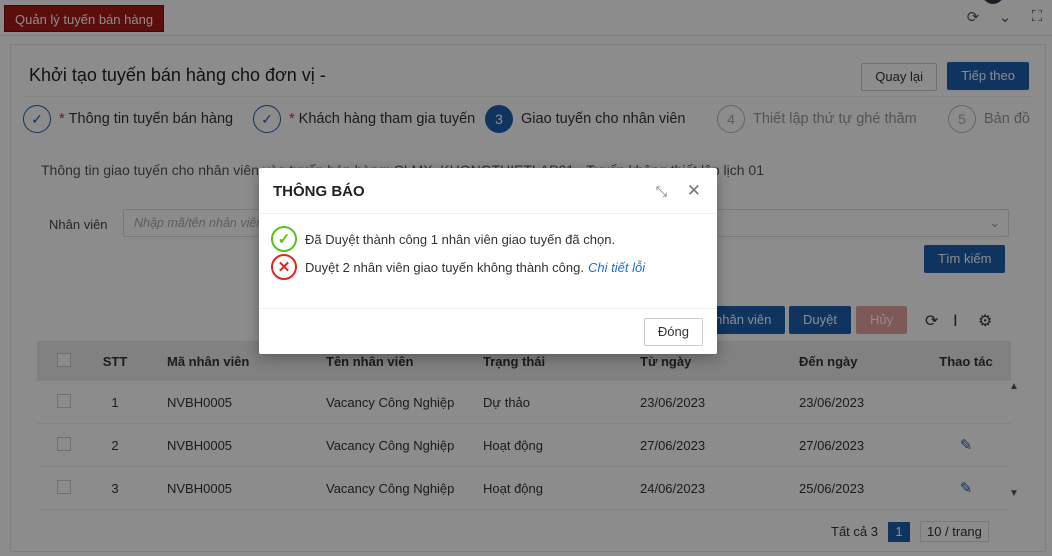  I want to click on dialog-title: THÔNG BÁO, so click(319, 191).